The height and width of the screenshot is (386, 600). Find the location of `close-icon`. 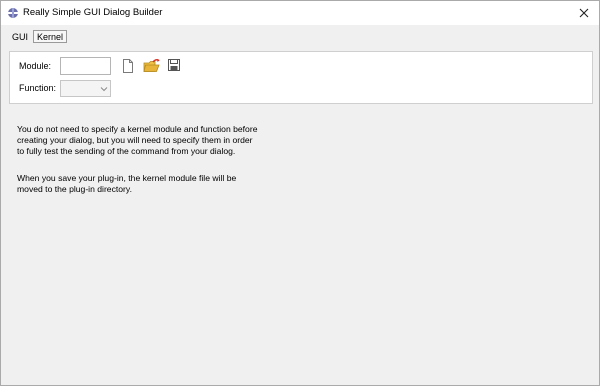

close-icon is located at coordinates (584, 13).